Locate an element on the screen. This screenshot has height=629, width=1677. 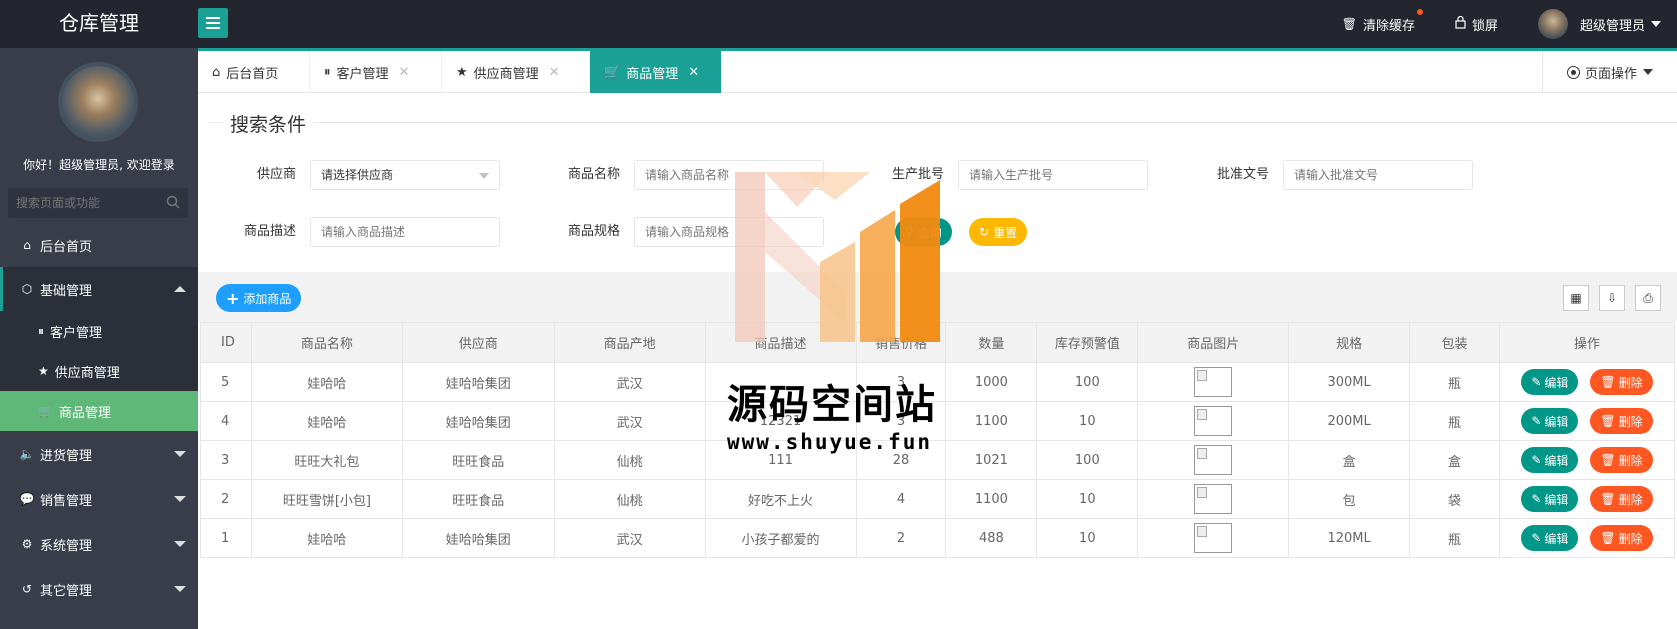
plus-icon: + is located at coordinates (233, 298).